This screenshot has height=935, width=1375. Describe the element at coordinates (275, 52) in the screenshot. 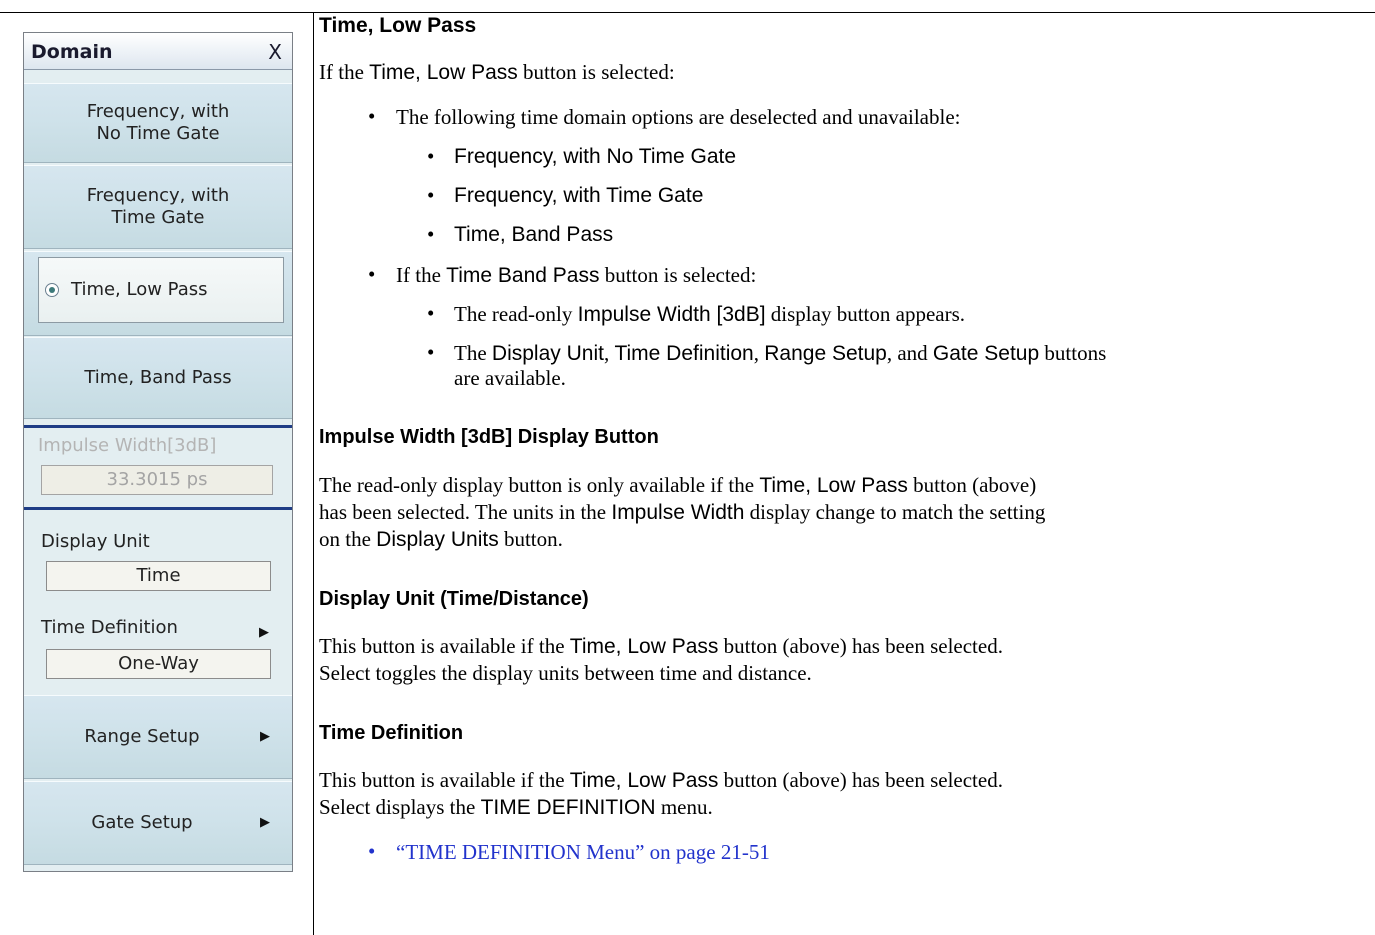

I see `close-icon: X` at that location.